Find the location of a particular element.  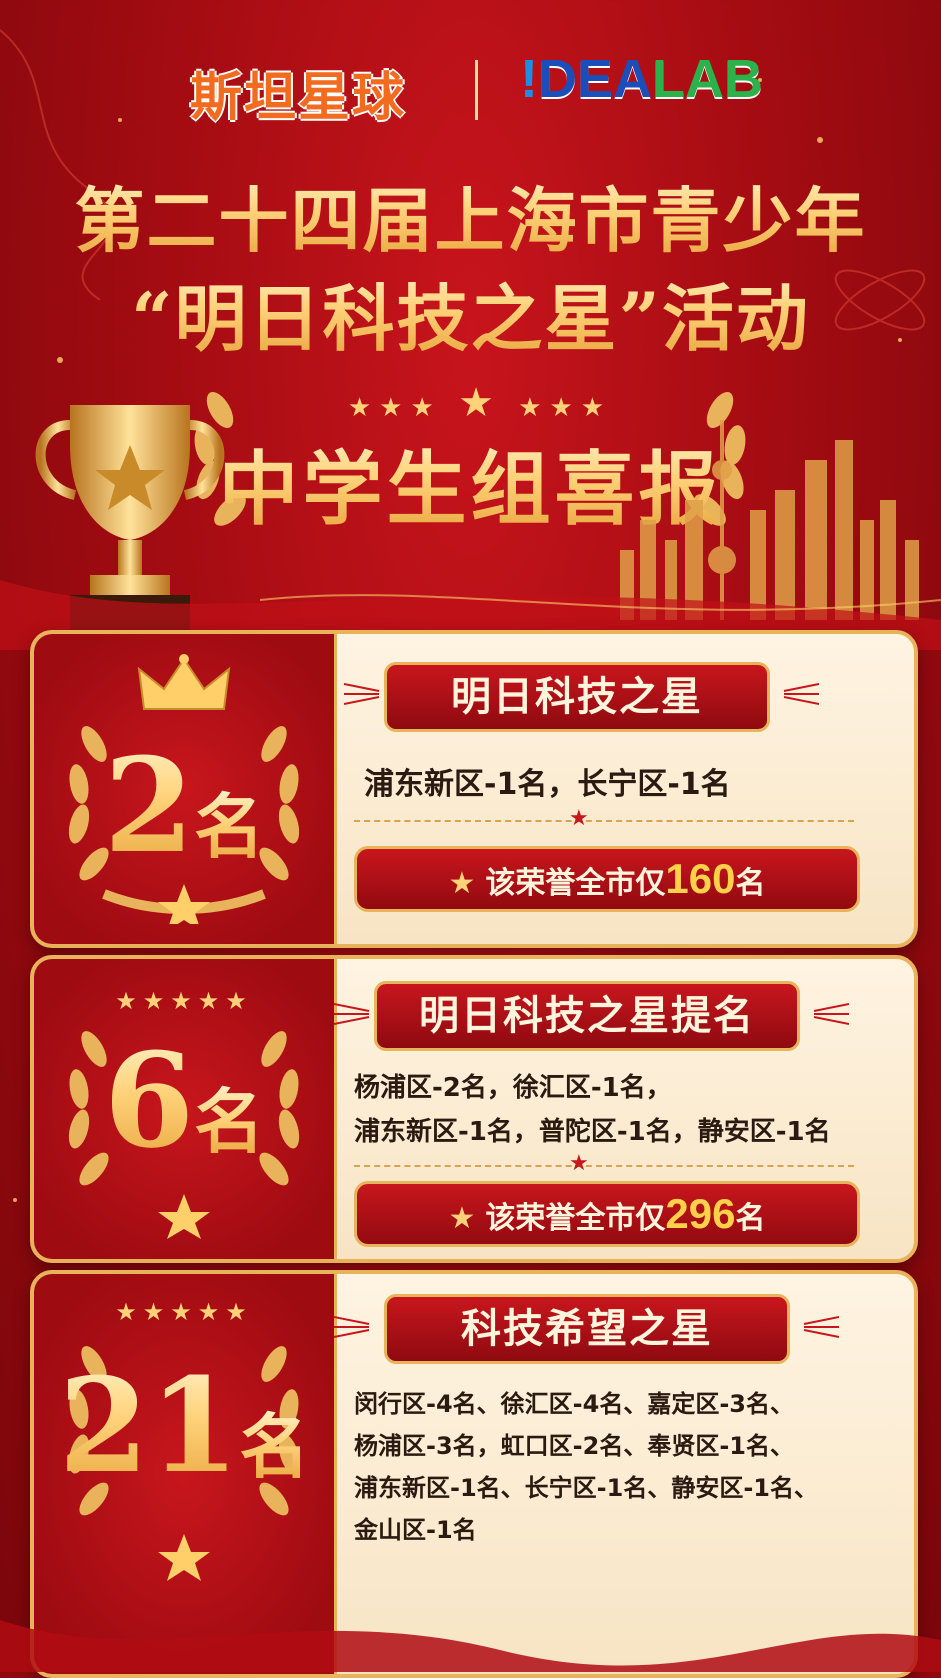

award-detail-line: 闵行区-4名、徐汇区-4名、嘉定区-3名、 is located at coordinates (574, 1404).